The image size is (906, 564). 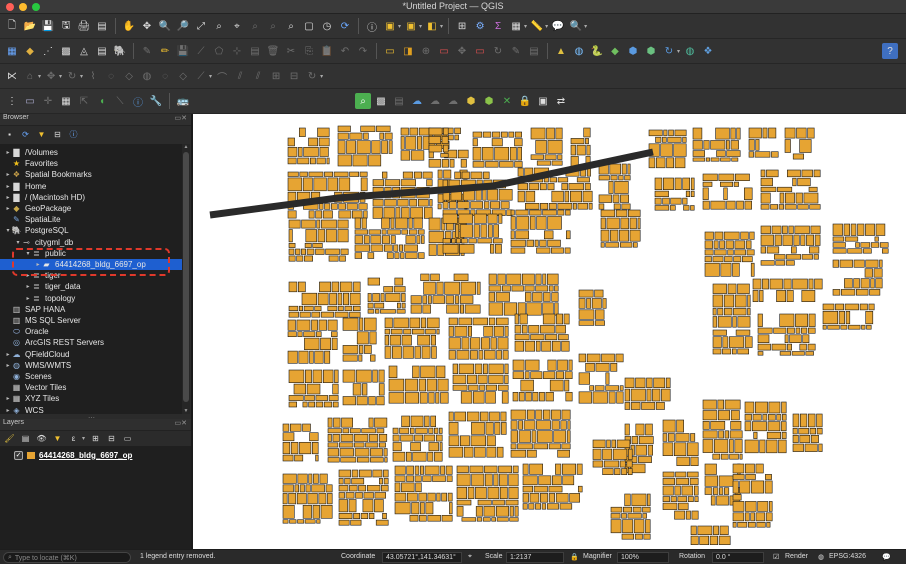 I want to click on measure-icon: 📏, so click(x=537, y=26).